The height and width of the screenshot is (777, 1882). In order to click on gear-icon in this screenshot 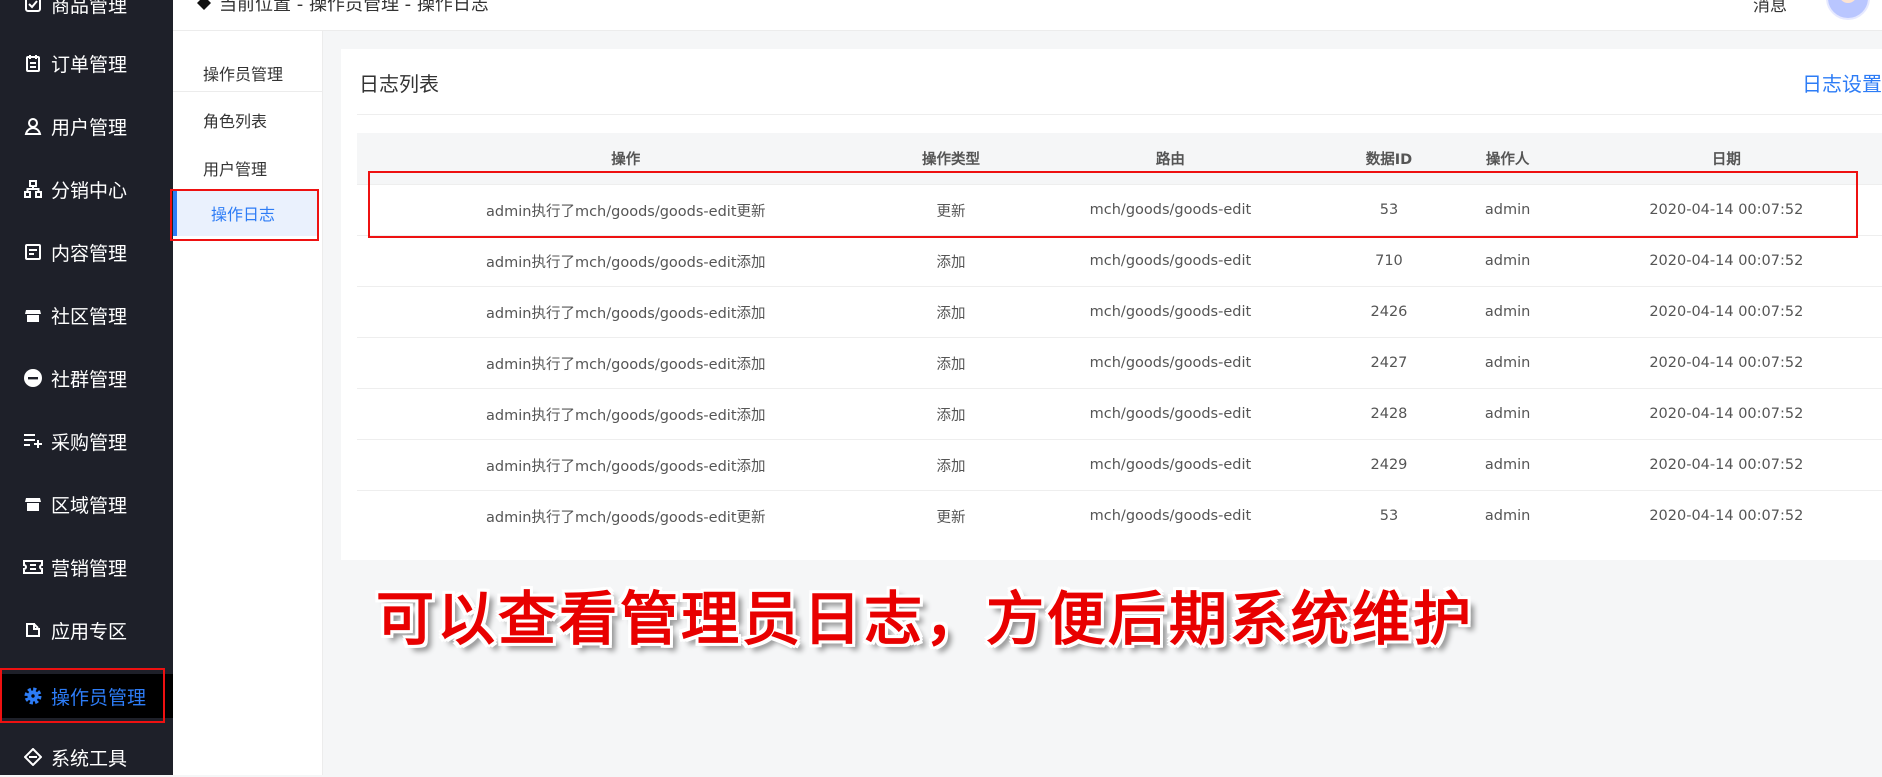, I will do `click(33, 696)`.